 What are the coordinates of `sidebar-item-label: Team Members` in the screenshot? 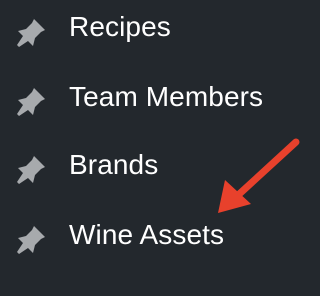 It's located at (166, 96).